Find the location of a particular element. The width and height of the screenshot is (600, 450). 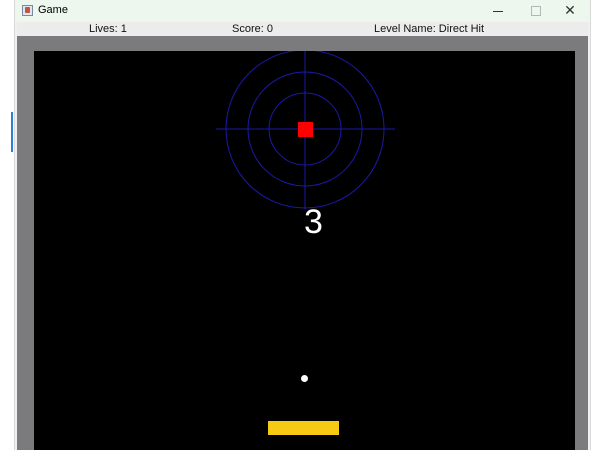

paddle is located at coordinates (303, 428).